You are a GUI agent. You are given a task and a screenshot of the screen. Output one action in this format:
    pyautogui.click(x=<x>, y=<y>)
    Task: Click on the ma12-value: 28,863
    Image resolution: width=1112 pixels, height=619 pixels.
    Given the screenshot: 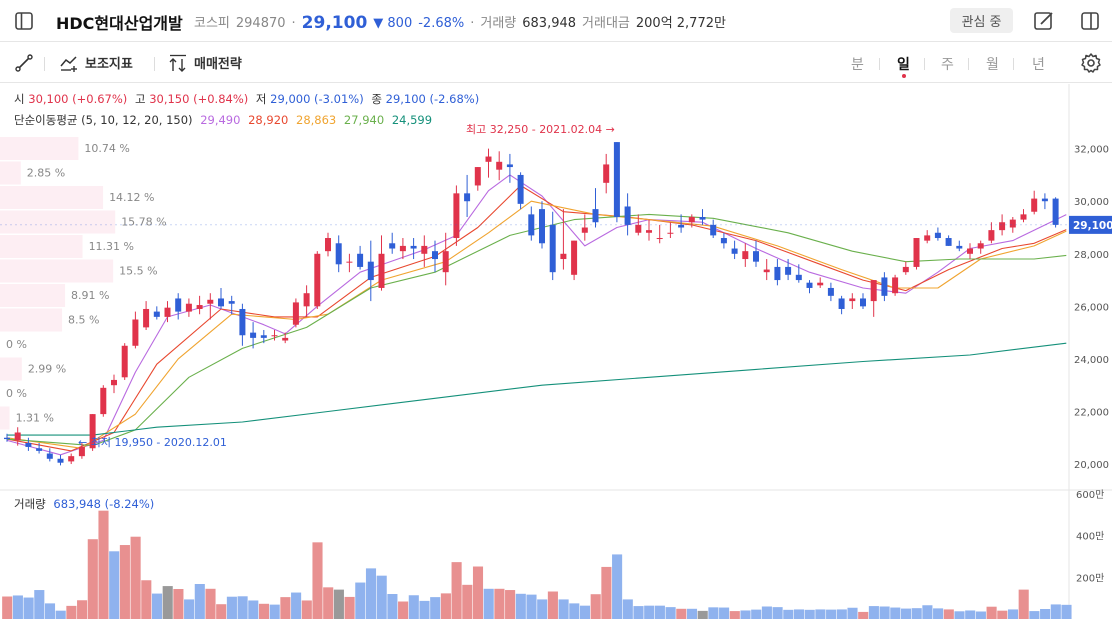 What is the action you would take?
    pyautogui.click(x=316, y=120)
    